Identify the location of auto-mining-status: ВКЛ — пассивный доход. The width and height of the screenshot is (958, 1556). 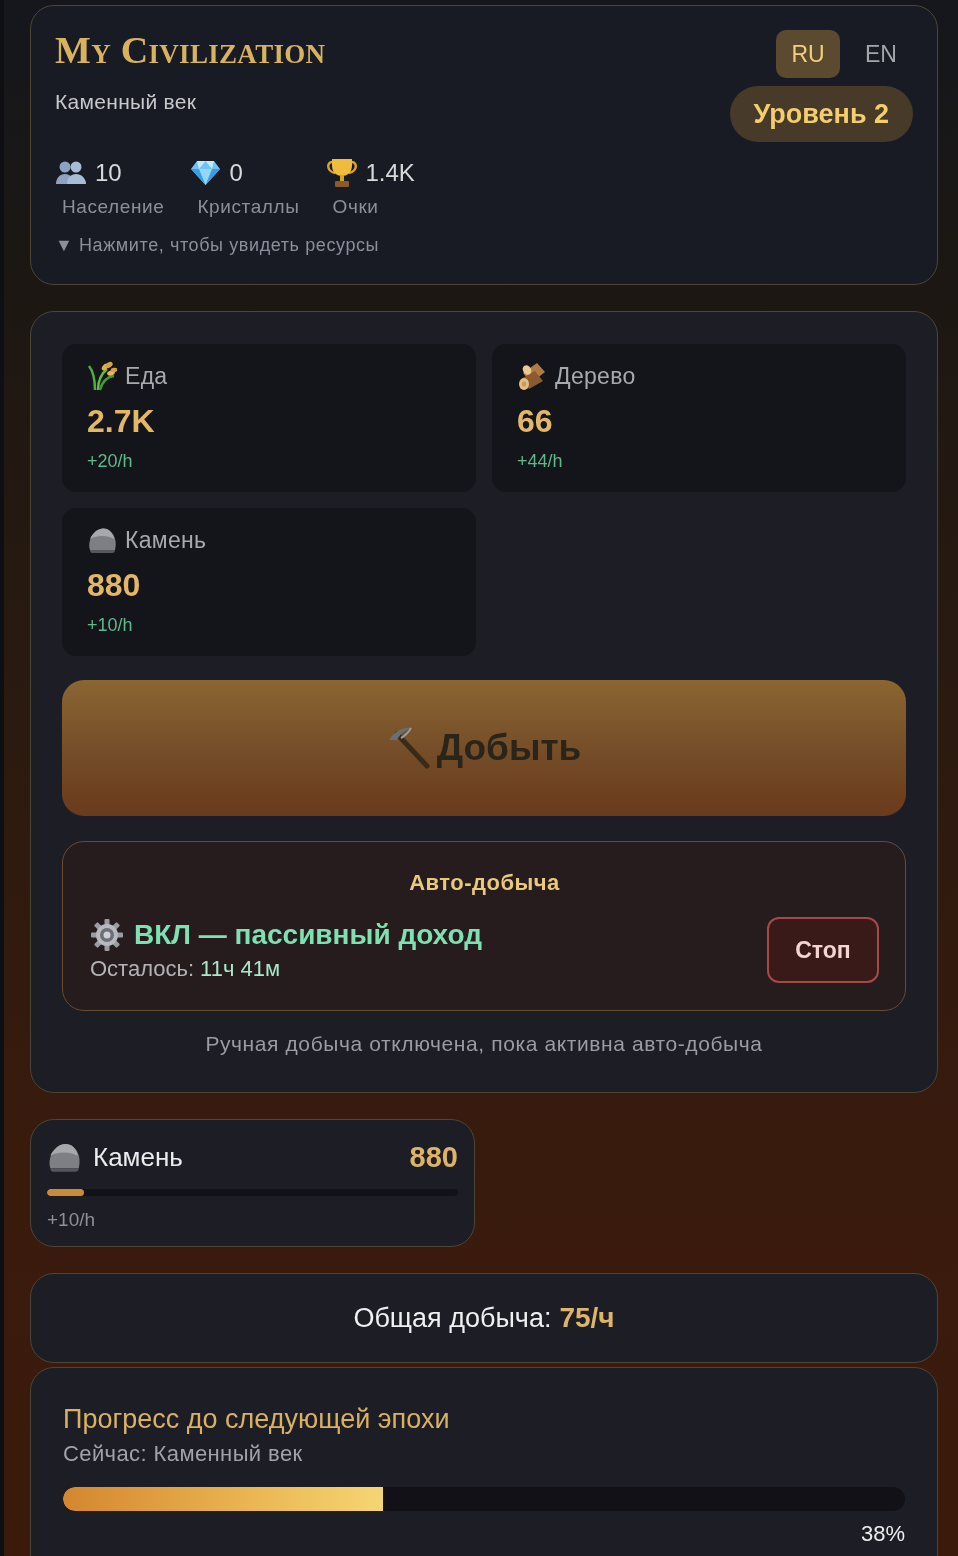
(308, 935).